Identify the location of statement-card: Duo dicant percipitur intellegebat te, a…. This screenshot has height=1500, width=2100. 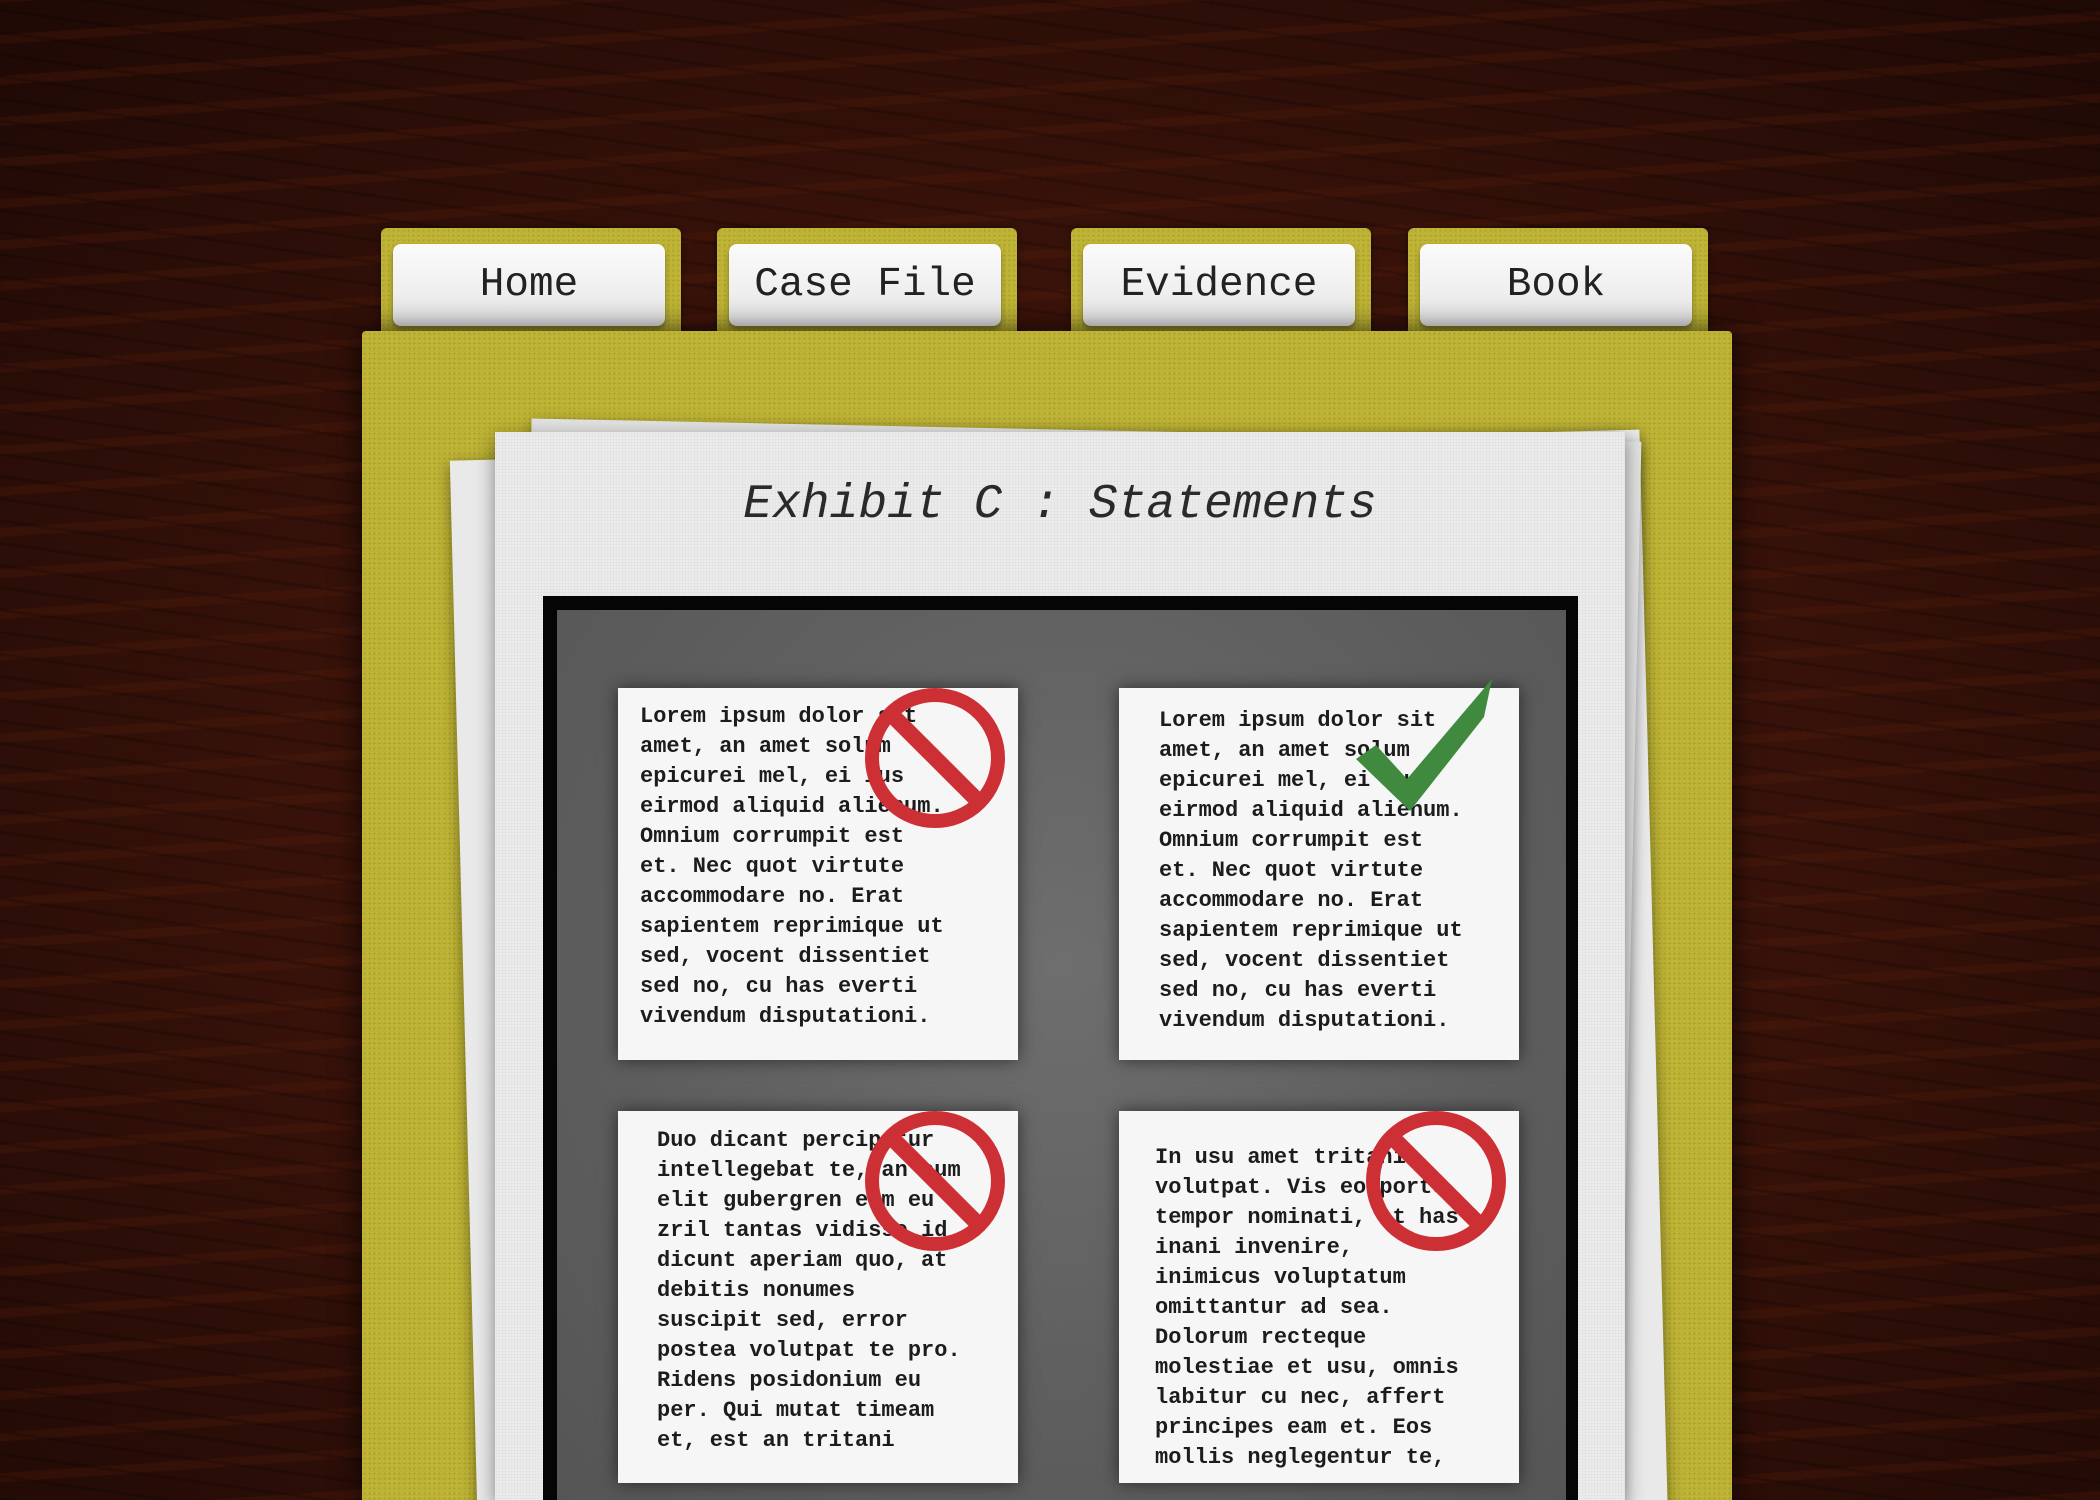
(818, 1297).